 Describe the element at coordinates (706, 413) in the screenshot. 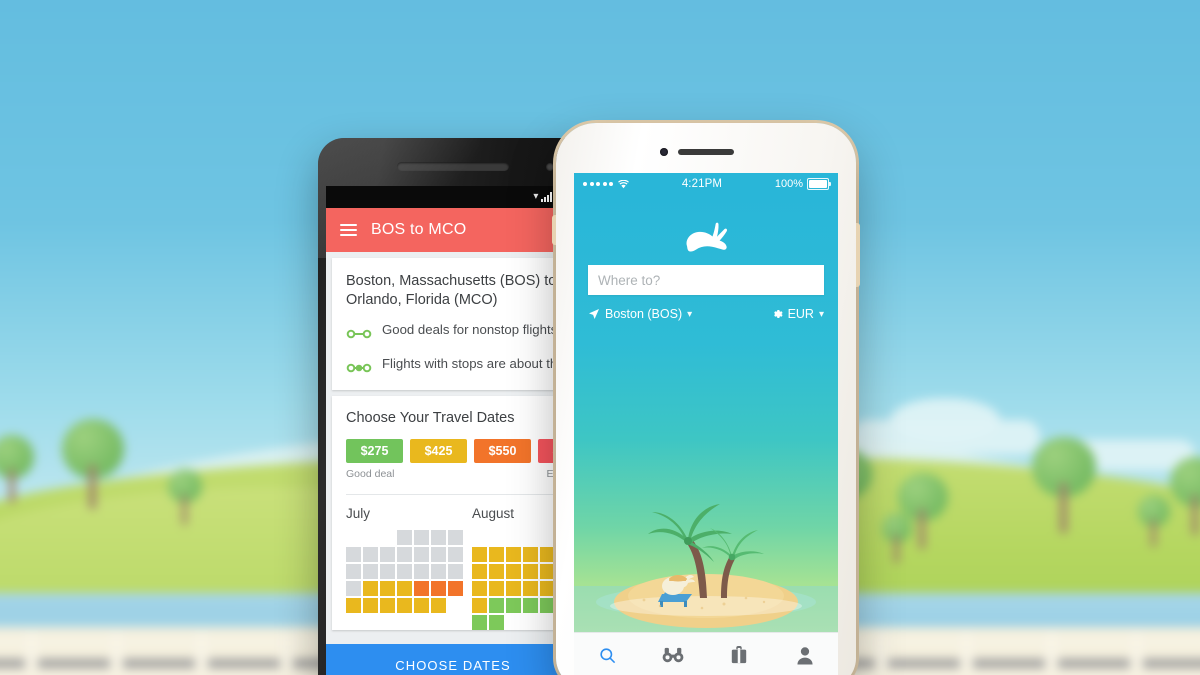

I see `iphone-home-hero: Where to? Boston (BOS) ▾ EUR ▾` at that location.